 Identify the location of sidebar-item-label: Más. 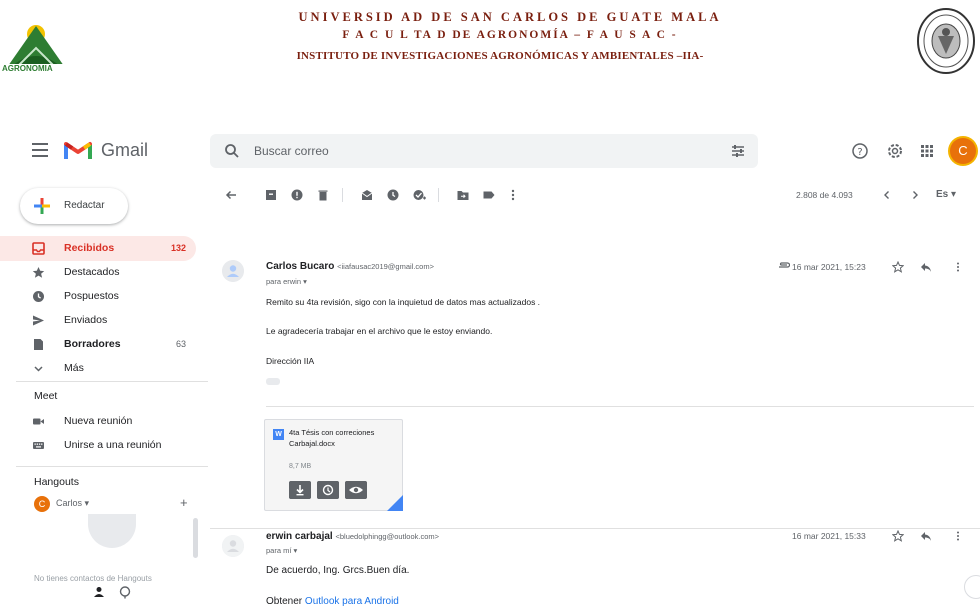
(74, 368).